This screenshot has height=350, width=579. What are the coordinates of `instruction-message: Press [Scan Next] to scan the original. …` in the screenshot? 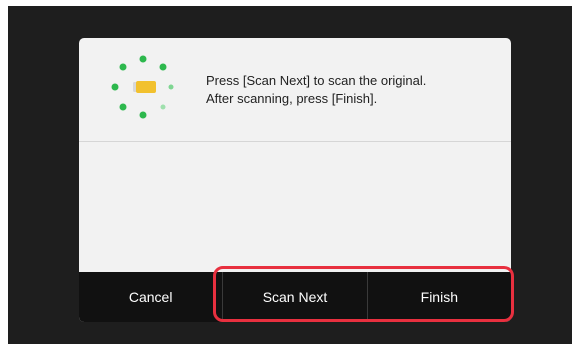 It's located at (351, 90).